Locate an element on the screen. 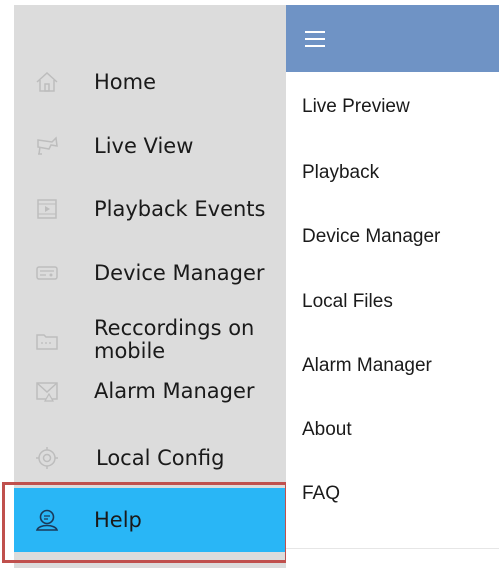 The image size is (499, 569). folder-icon is located at coordinates (47, 341).